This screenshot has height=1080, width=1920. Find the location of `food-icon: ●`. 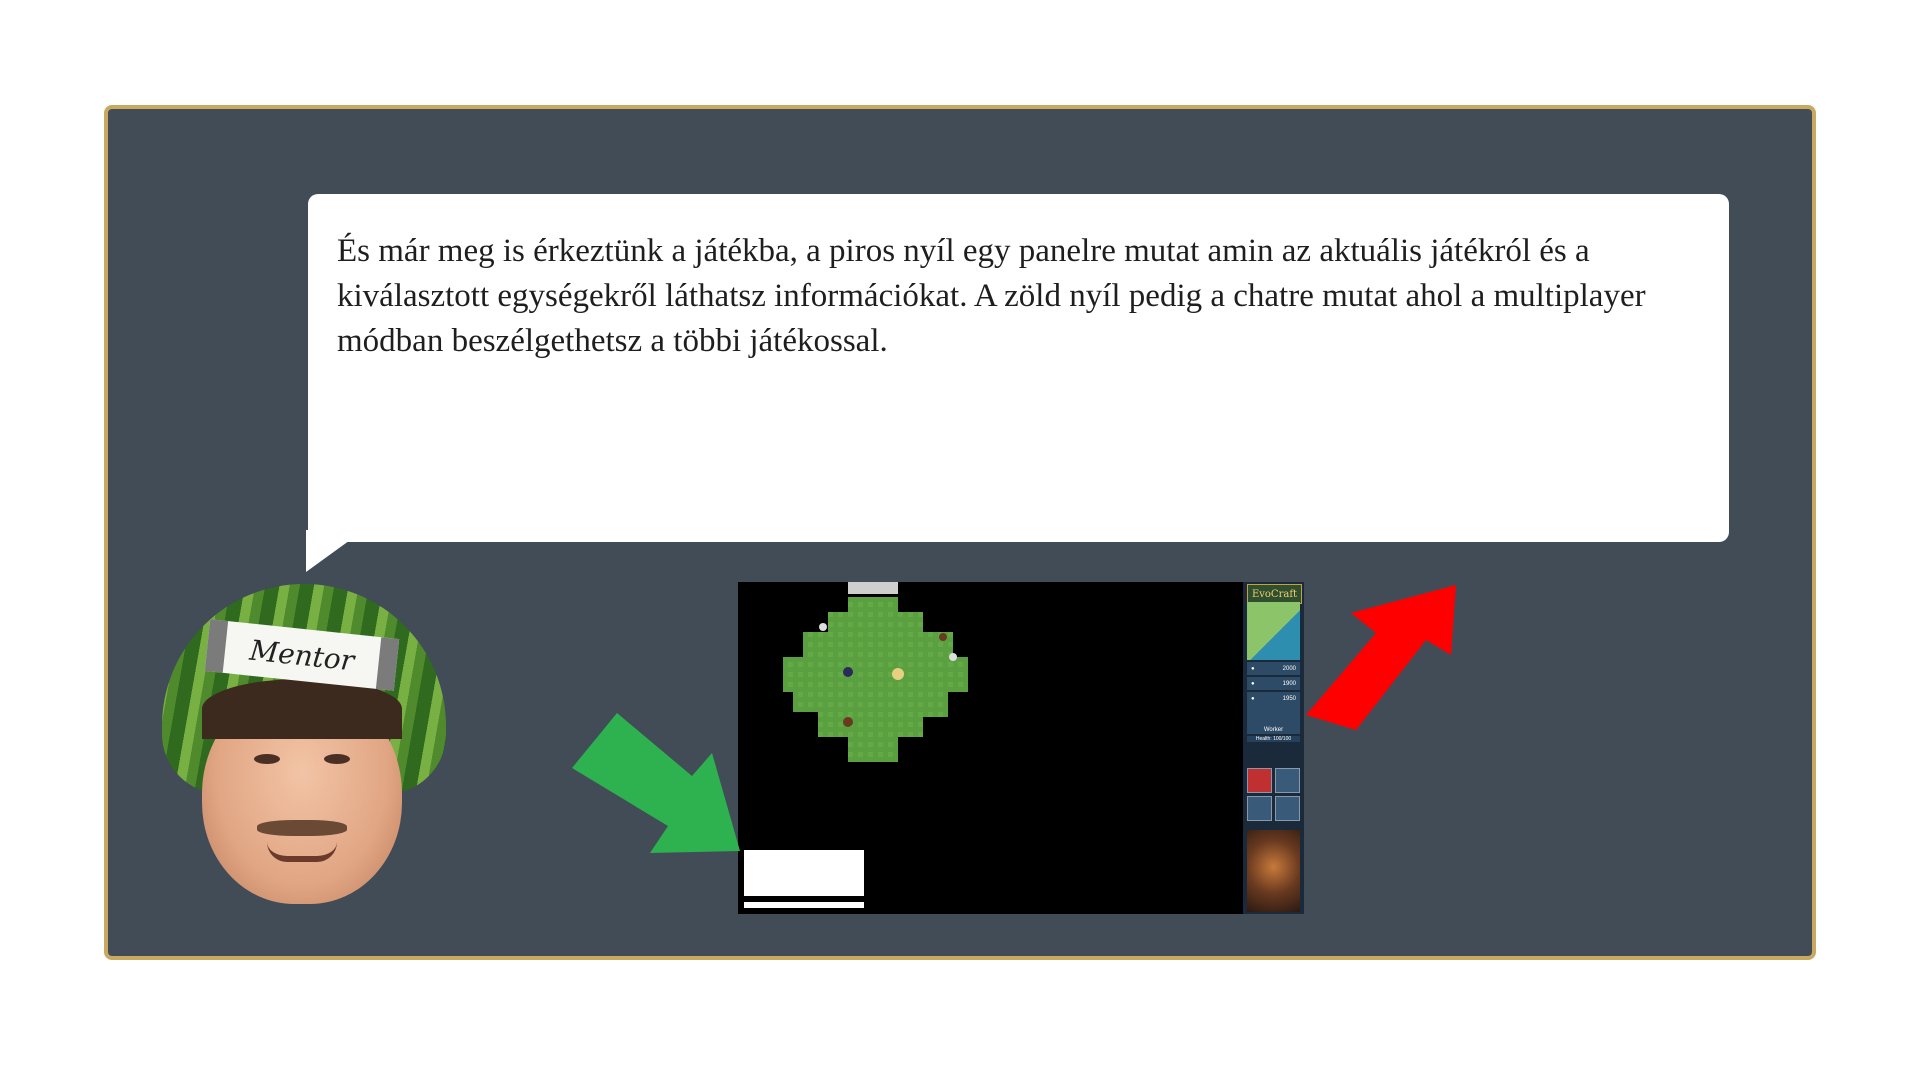

food-icon: ● is located at coordinates (1253, 683).